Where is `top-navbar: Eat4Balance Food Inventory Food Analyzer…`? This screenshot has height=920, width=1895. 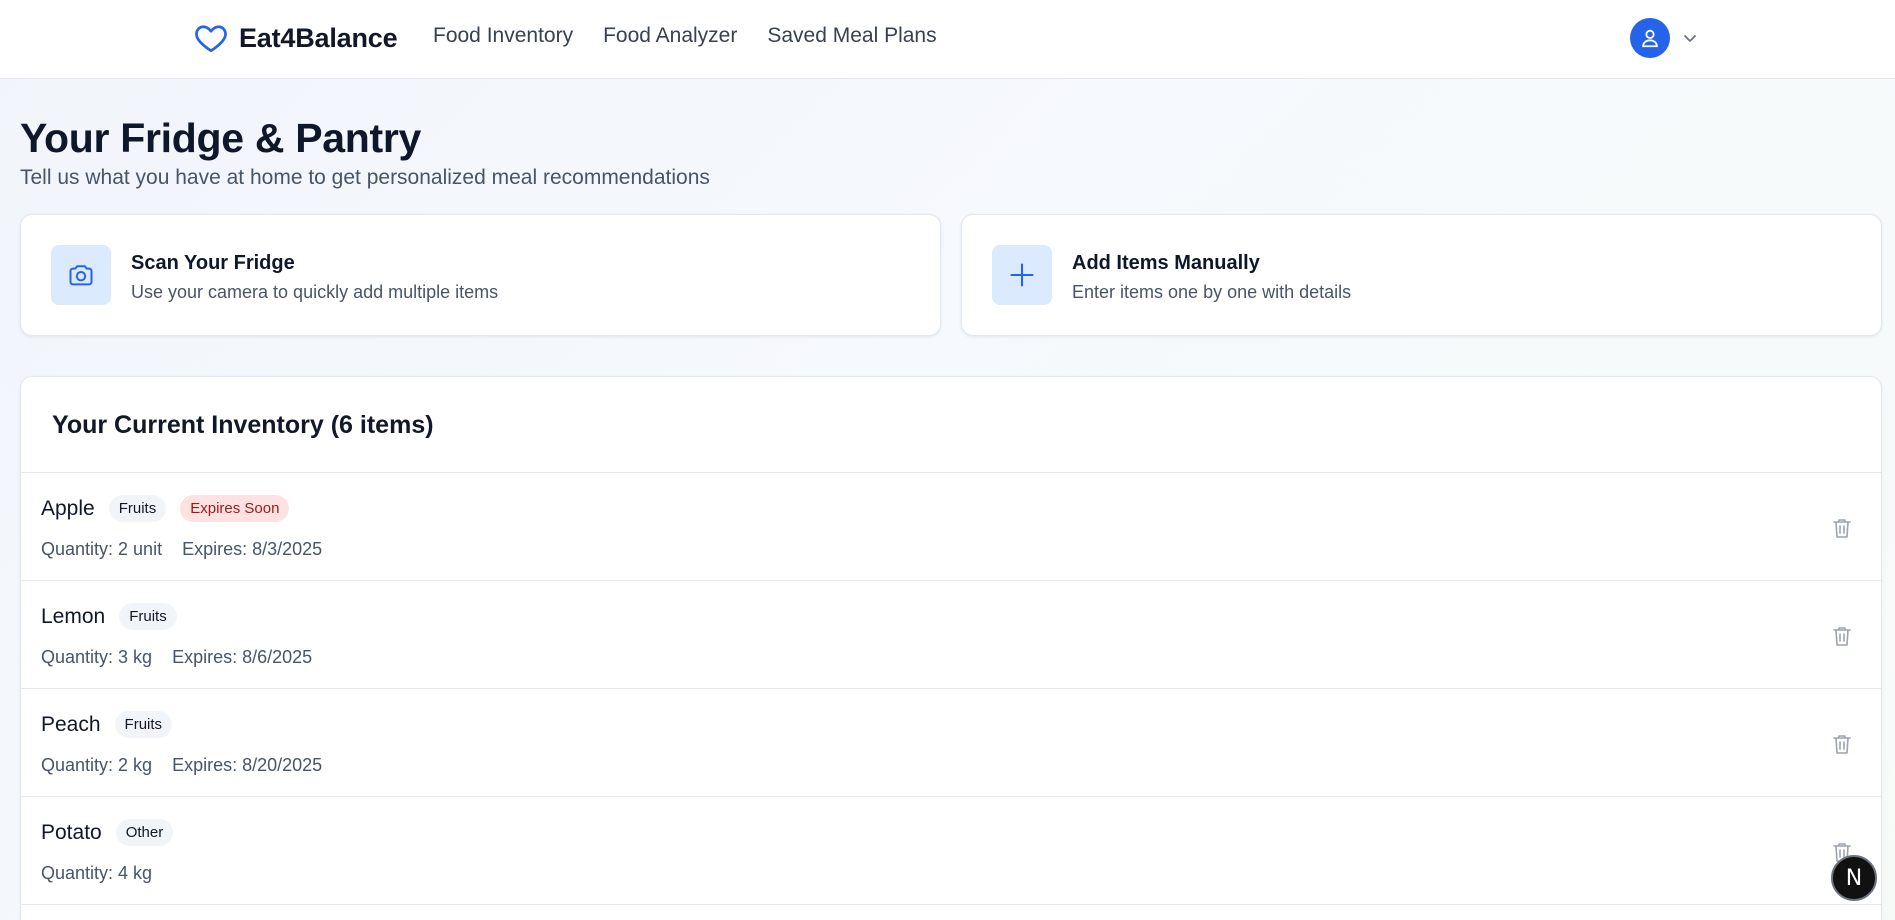
top-navbar: Eat4Balance Food Inventory Food Analyzer… is located at coordinates (947, 39).